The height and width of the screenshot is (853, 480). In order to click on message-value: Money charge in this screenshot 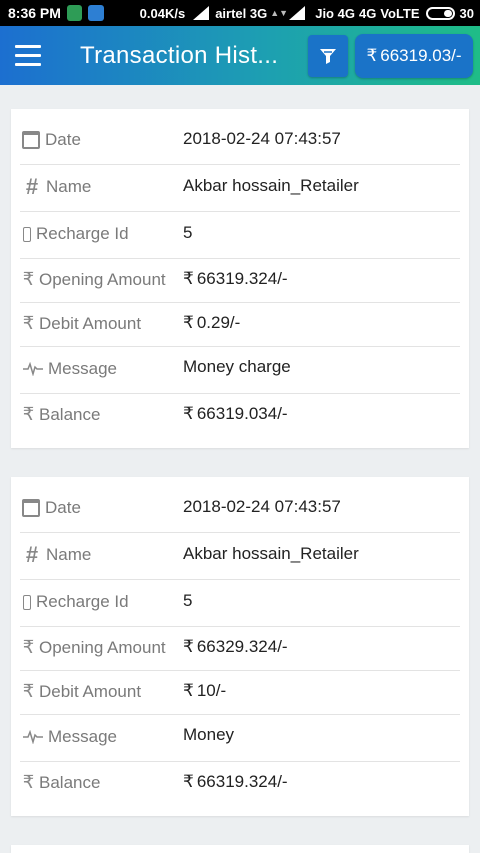, I will do `click(237, 366)`.